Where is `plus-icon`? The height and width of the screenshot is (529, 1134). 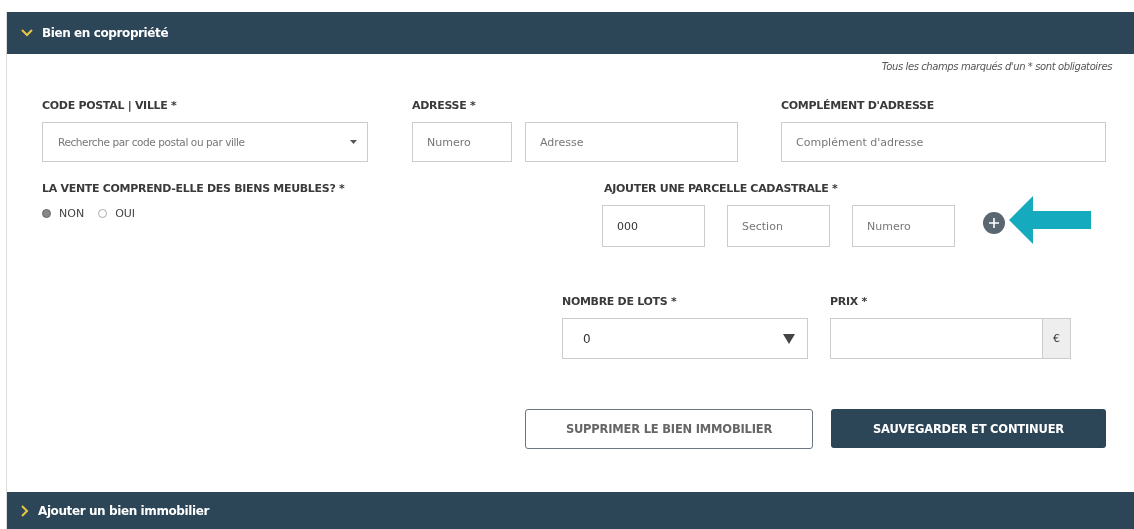
plus-icon is located at coordinates (994, 223).